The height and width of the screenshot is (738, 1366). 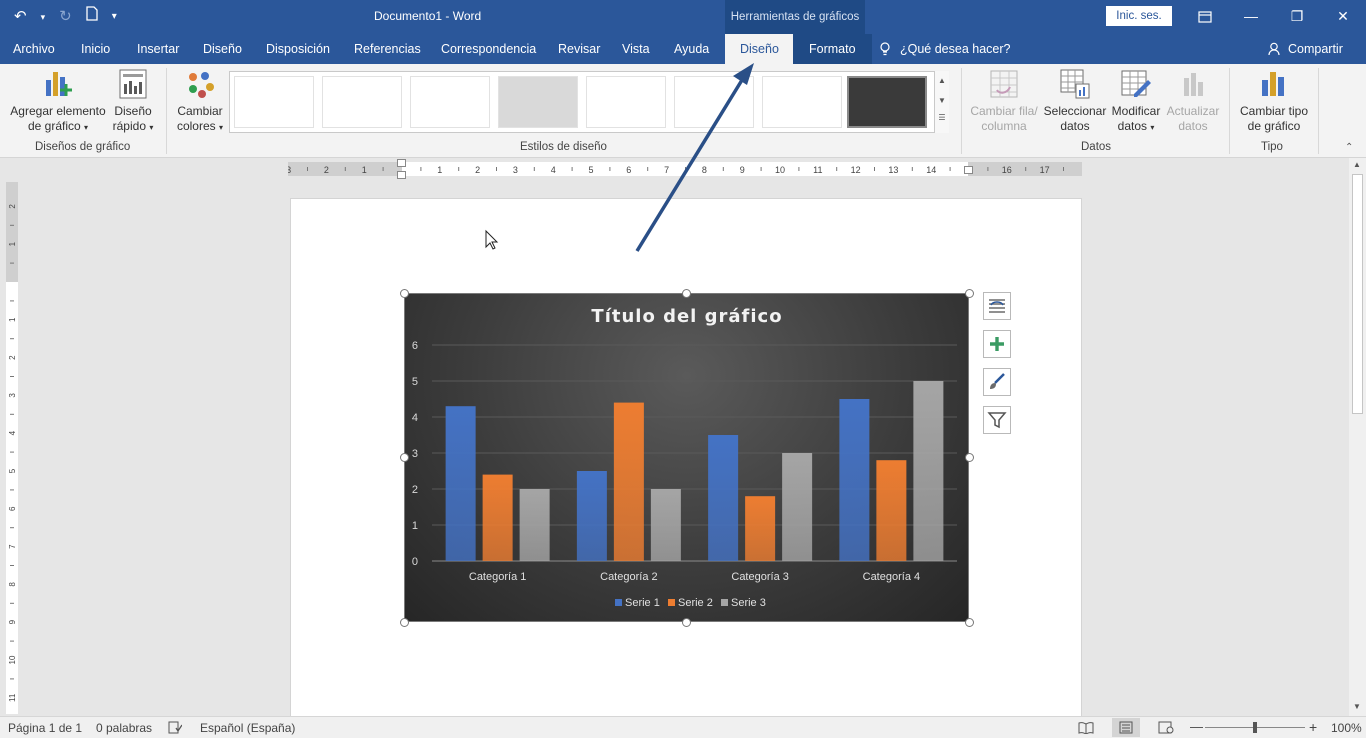 I want to click on tab-vista: Vista, so click(x=636, y=49).